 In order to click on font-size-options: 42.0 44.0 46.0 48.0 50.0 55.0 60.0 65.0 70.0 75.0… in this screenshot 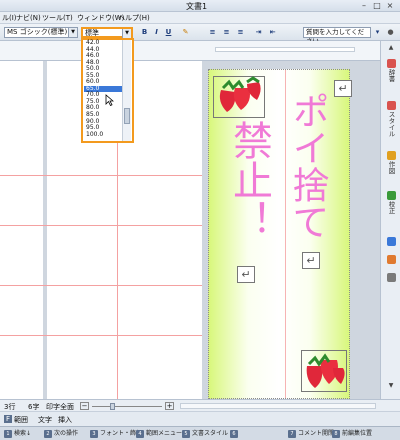, I will do `click(103, 89)`.